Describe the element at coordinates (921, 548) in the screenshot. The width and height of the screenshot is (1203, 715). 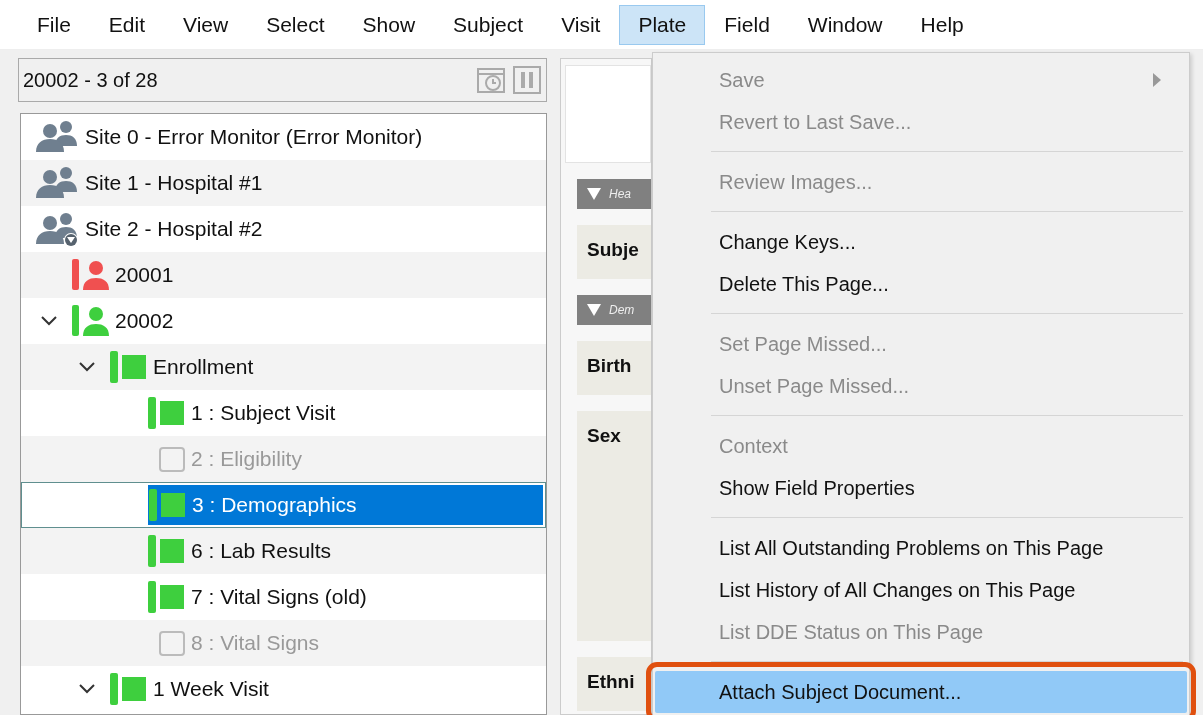
I see `menu-option: List All Outstanding Problems on This Page` at that location.